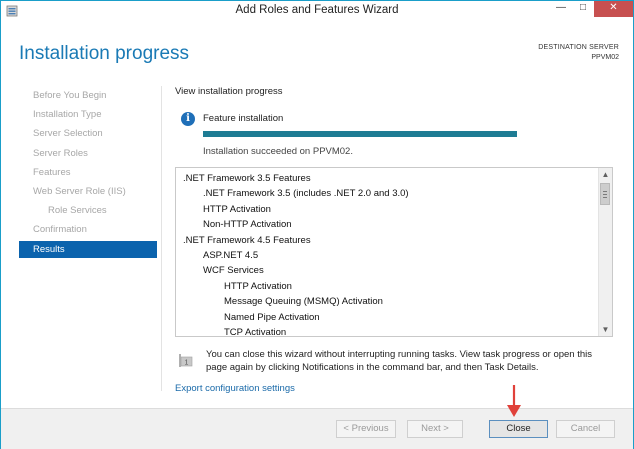 The width and height of the screenshot is (634, 449). Describe the element at coordinates (585, 429) in the screenshot. I see `cancel-button: Cancel` at that location.